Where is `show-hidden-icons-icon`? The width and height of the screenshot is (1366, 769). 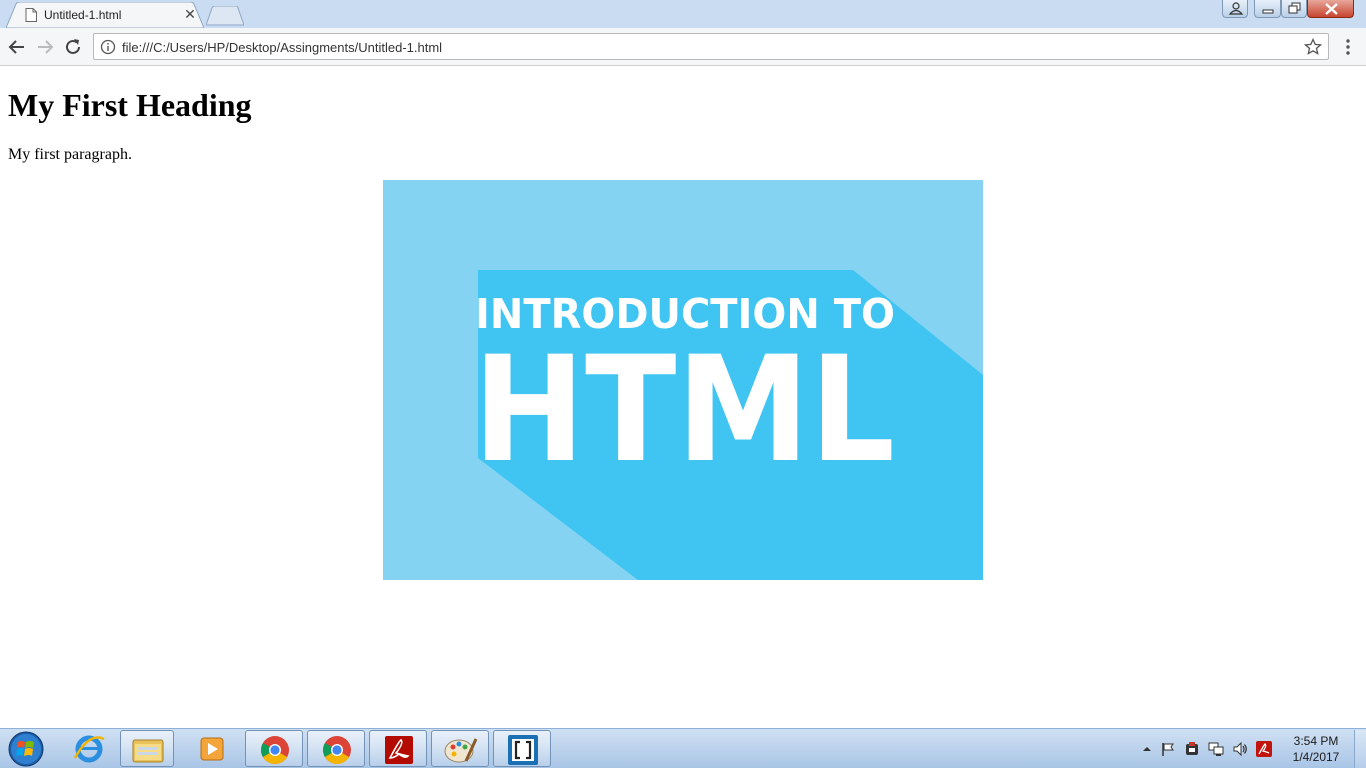 show-hidden-icons-icon is located at coordinates (1147, 749).